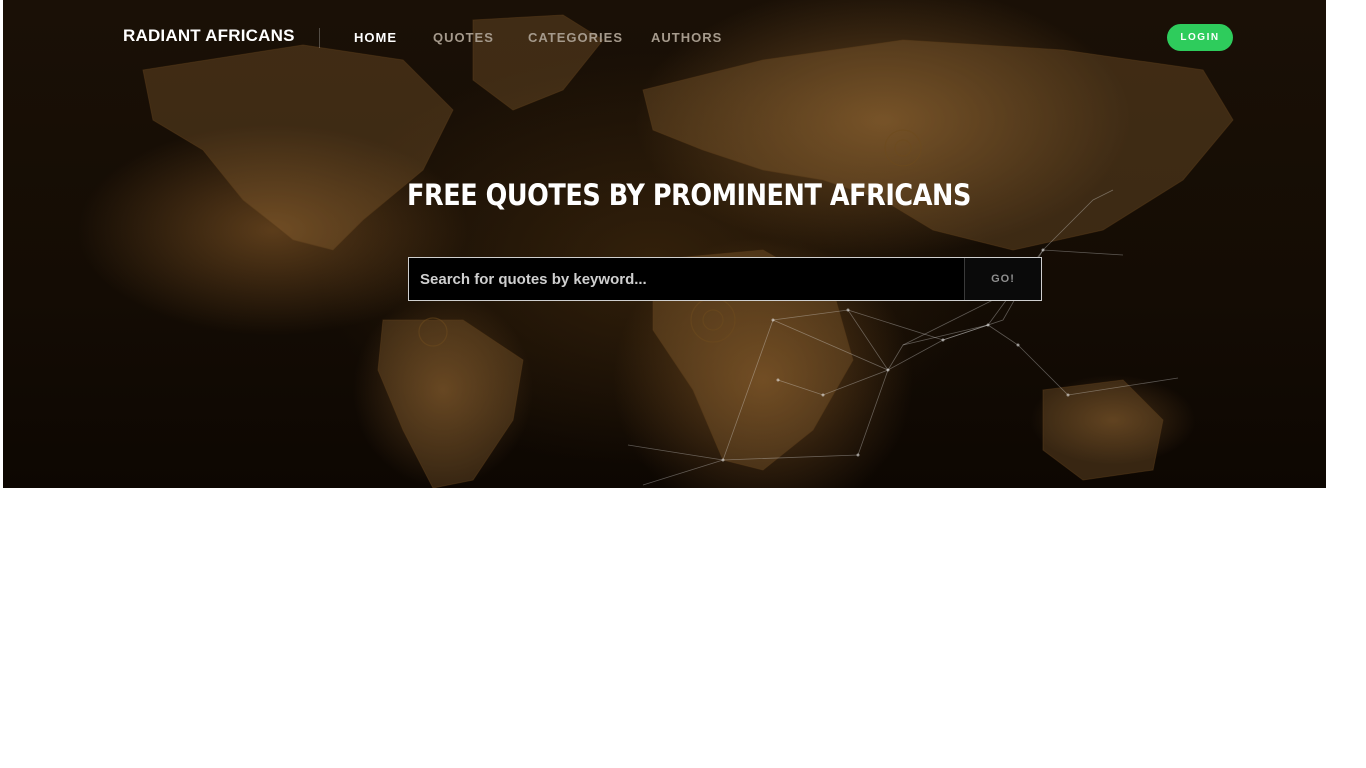 The height and width of the screenshot is (768, 1366). What do you see at coordinates (1002, 279) in the screenshot?
I see `search-go-button: GO!` at bounding box center [1002, 279].